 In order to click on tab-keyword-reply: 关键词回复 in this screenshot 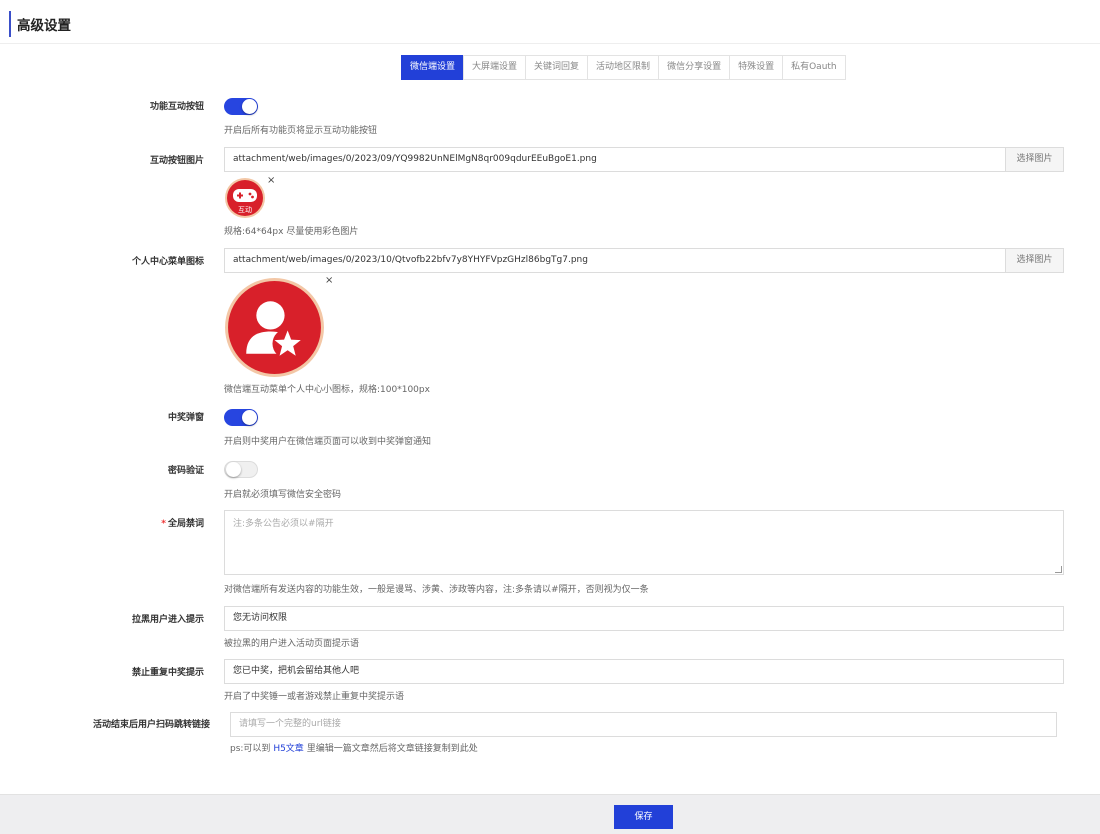, I will do `click(557, 67)`.